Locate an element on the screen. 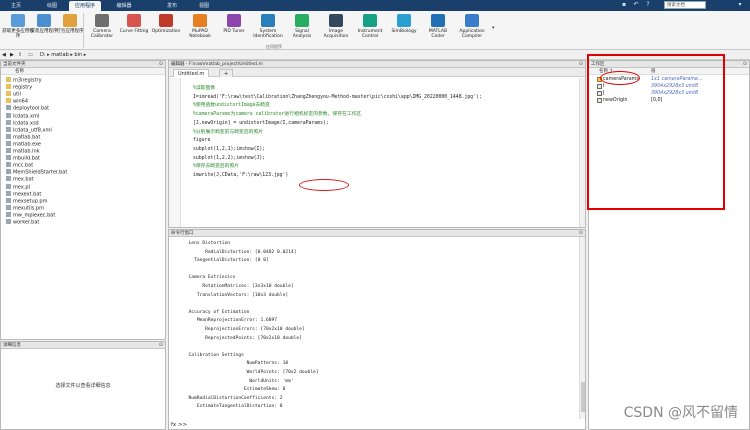  file-item: mex.pl is located at coordinates (18, 187).